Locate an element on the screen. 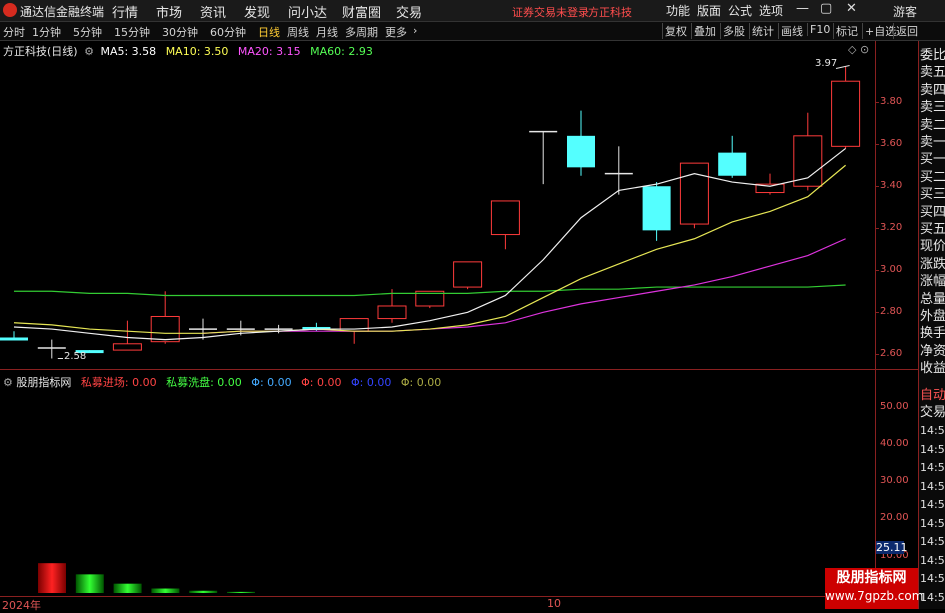  guest-login-button: 游客 is located at coordinates (905, 11).